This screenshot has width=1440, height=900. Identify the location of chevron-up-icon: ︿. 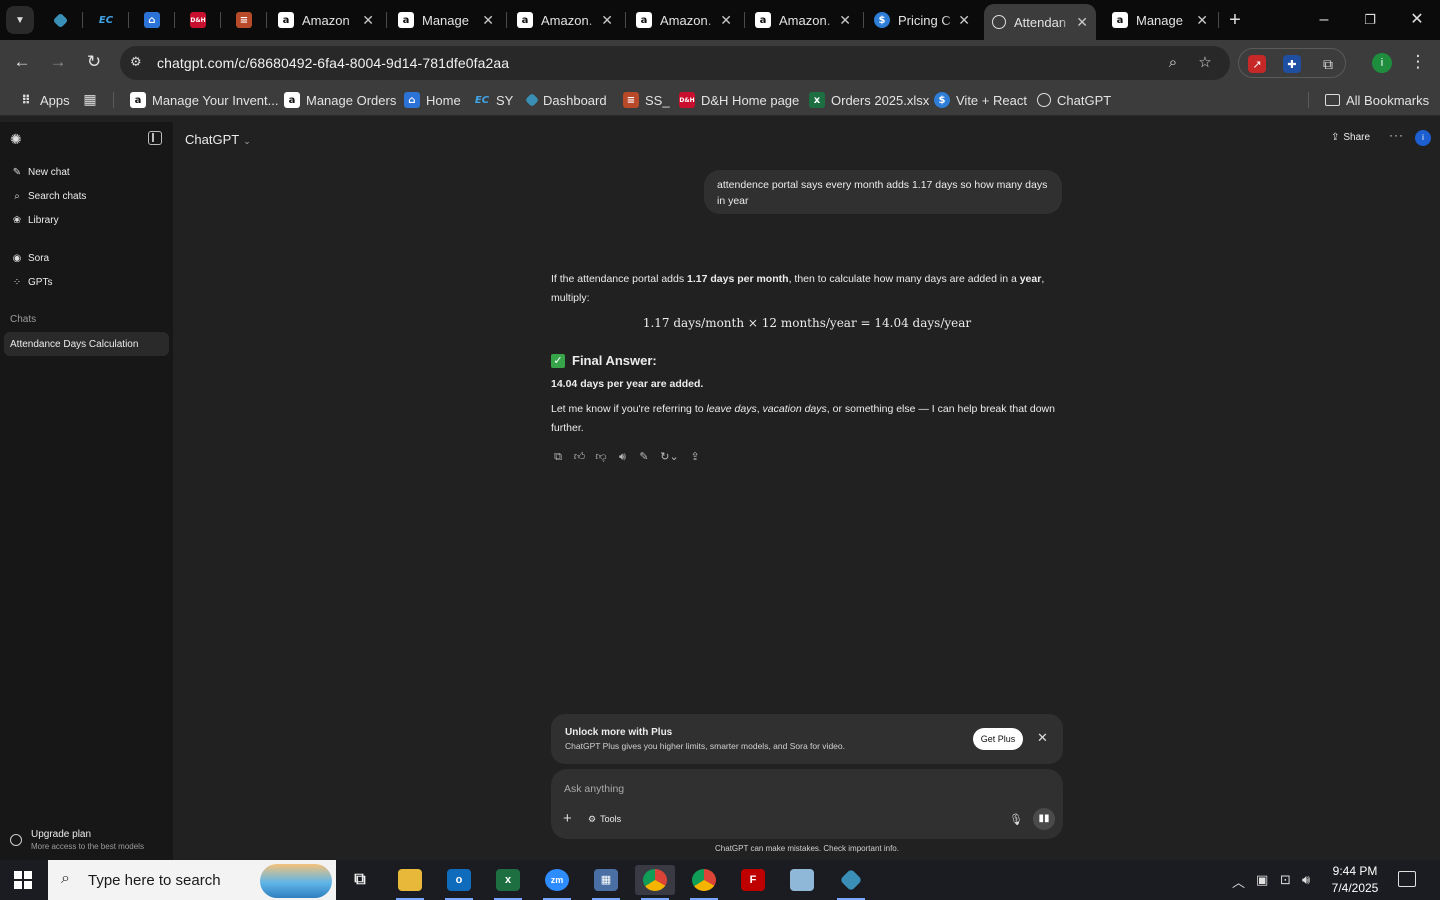
(1238, 881).